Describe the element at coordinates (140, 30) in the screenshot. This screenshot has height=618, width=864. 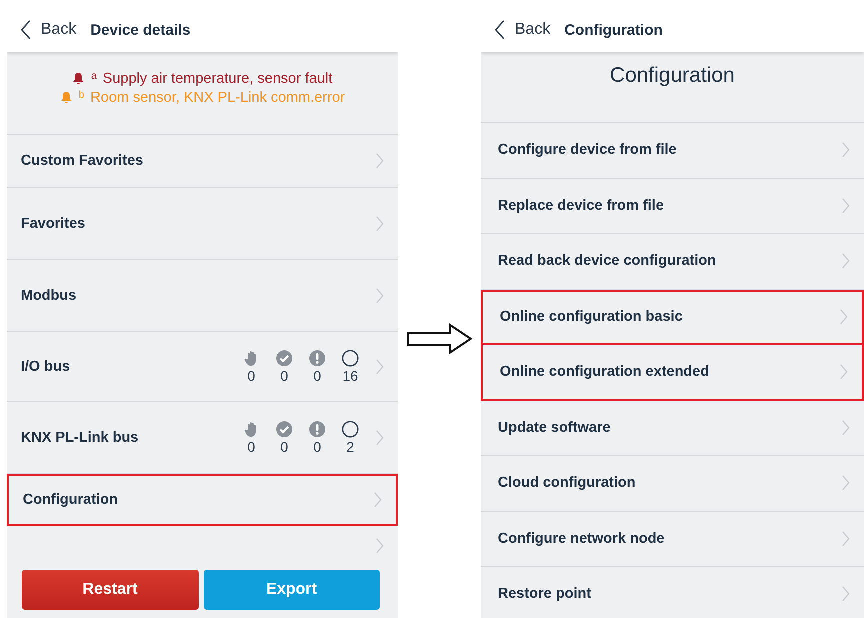
I see `screen-title: Device details` at that location.